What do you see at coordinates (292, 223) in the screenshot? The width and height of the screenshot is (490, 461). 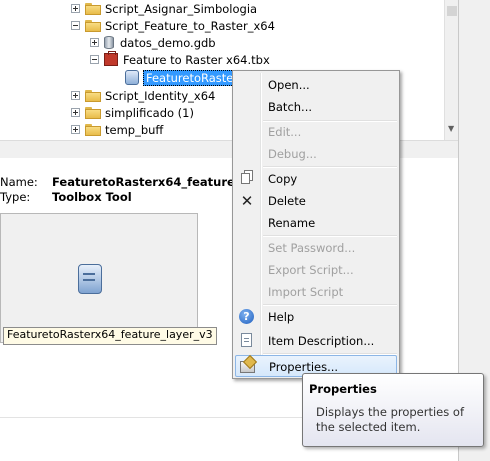 I see `menu-item-label: Rename` at bounding box center [292, 223].